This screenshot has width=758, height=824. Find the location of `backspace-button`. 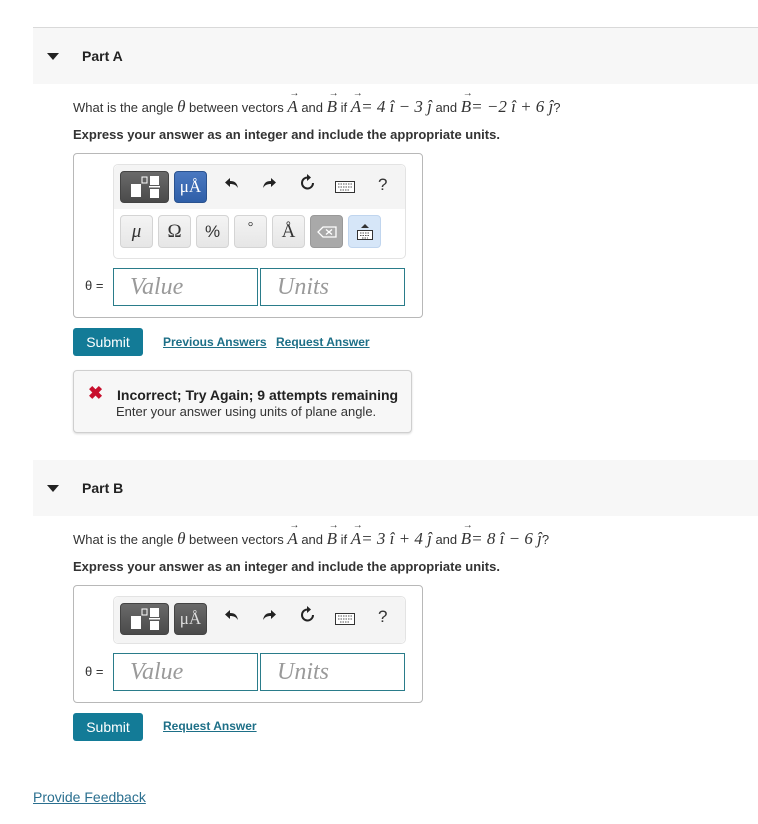

backspace-button is located at coordinates (326, 231).